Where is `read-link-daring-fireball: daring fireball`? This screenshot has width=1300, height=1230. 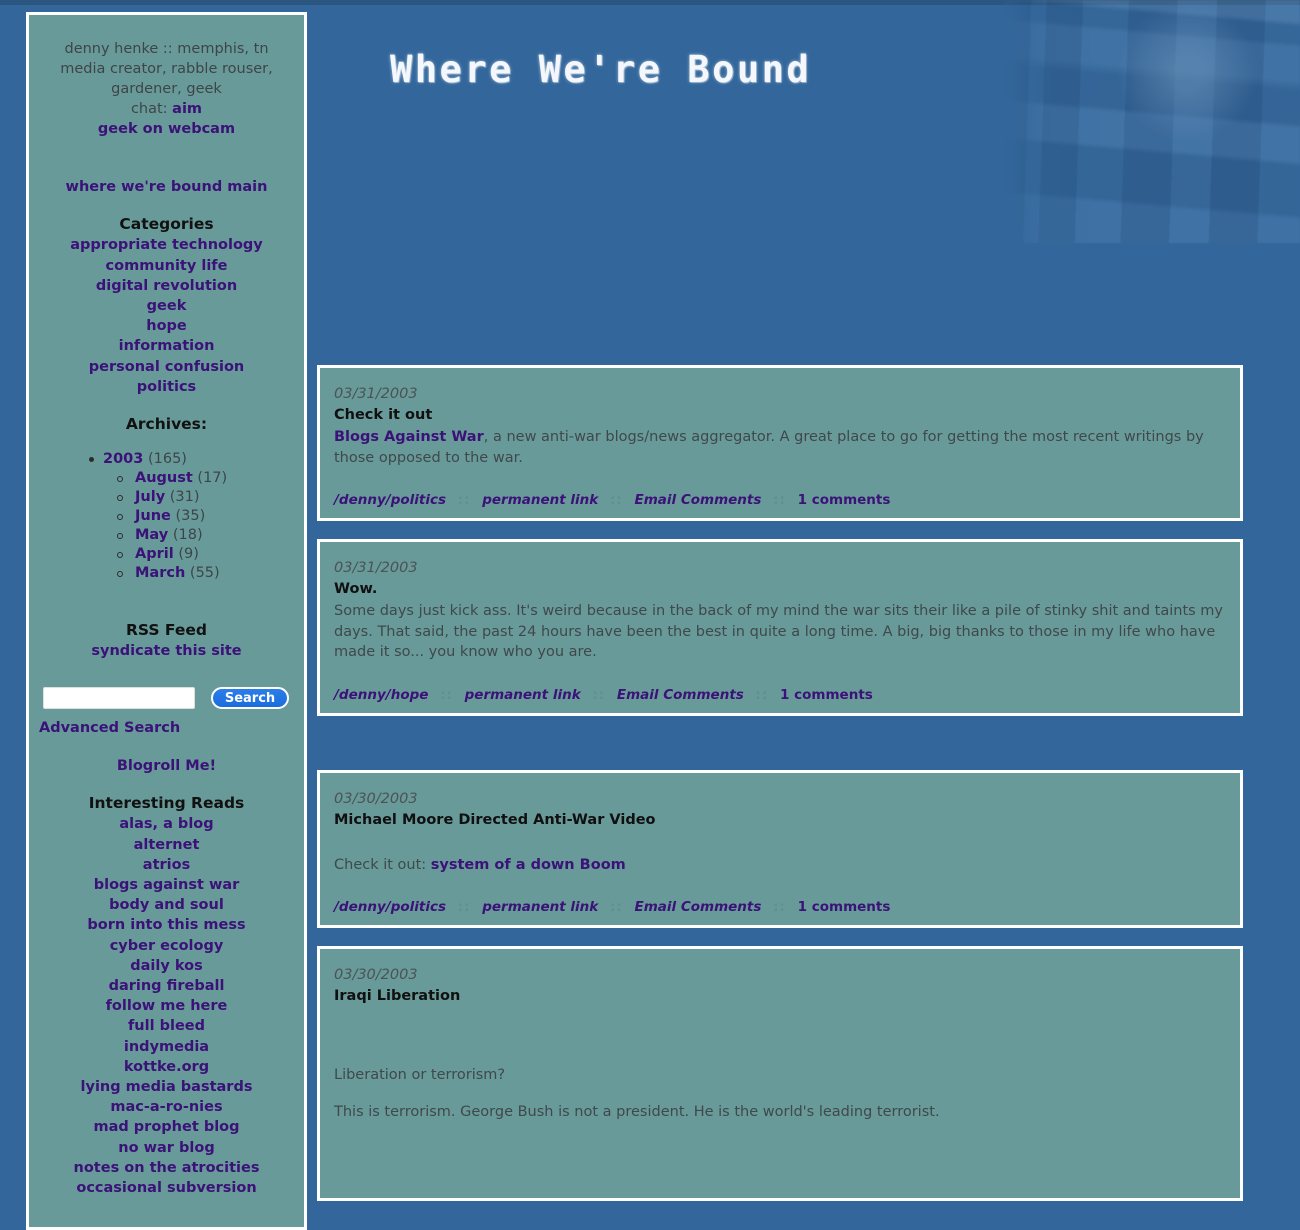 read-link-daring-fireball: daring fireball is located at coordinates (166, 986).